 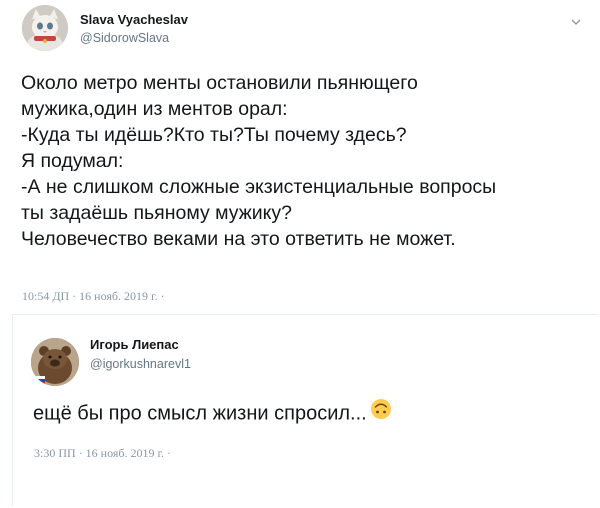 I want to click on reply-timestamp: 3:30 ПП · 16 нояб. 2019 г. ·, so click(x=102, y=453).